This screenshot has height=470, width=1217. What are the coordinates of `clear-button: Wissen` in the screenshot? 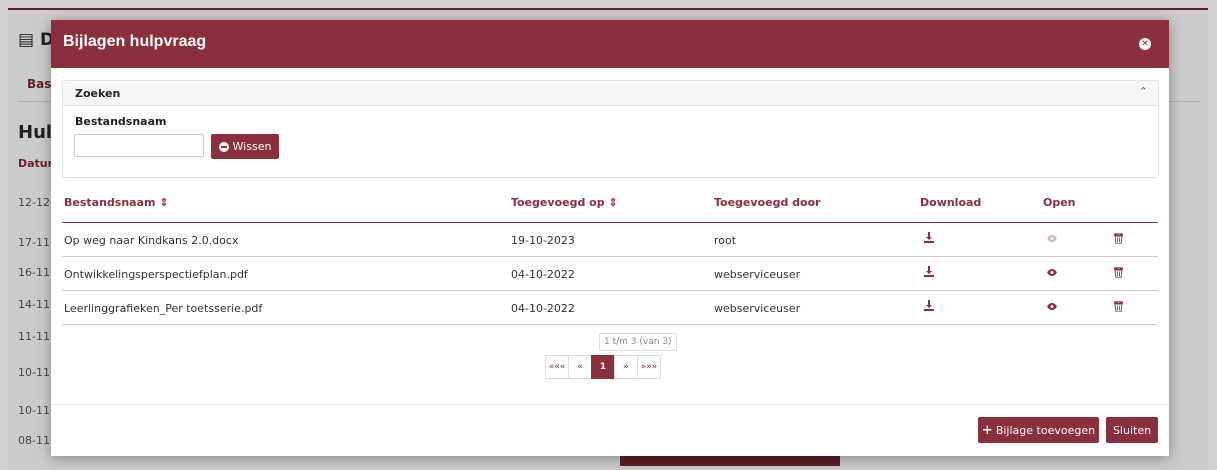 It's located at (245, 146).